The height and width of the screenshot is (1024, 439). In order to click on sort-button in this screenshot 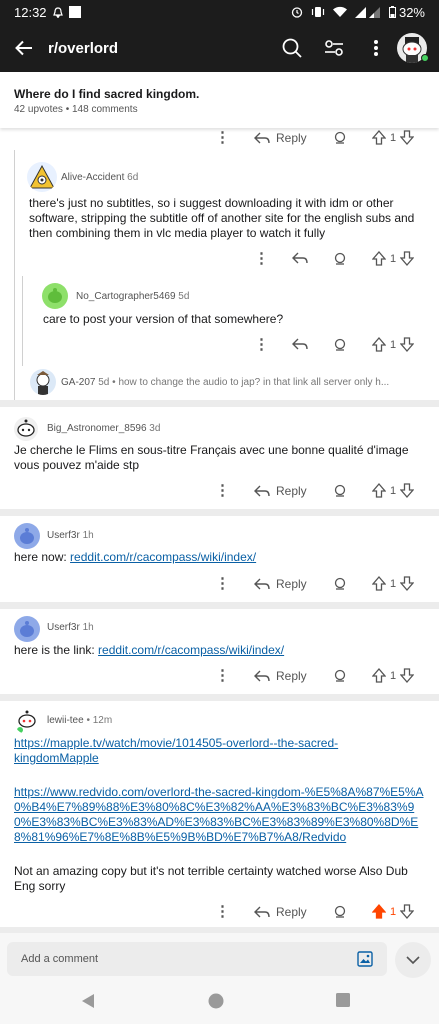, I will do `click(334, 48)`.